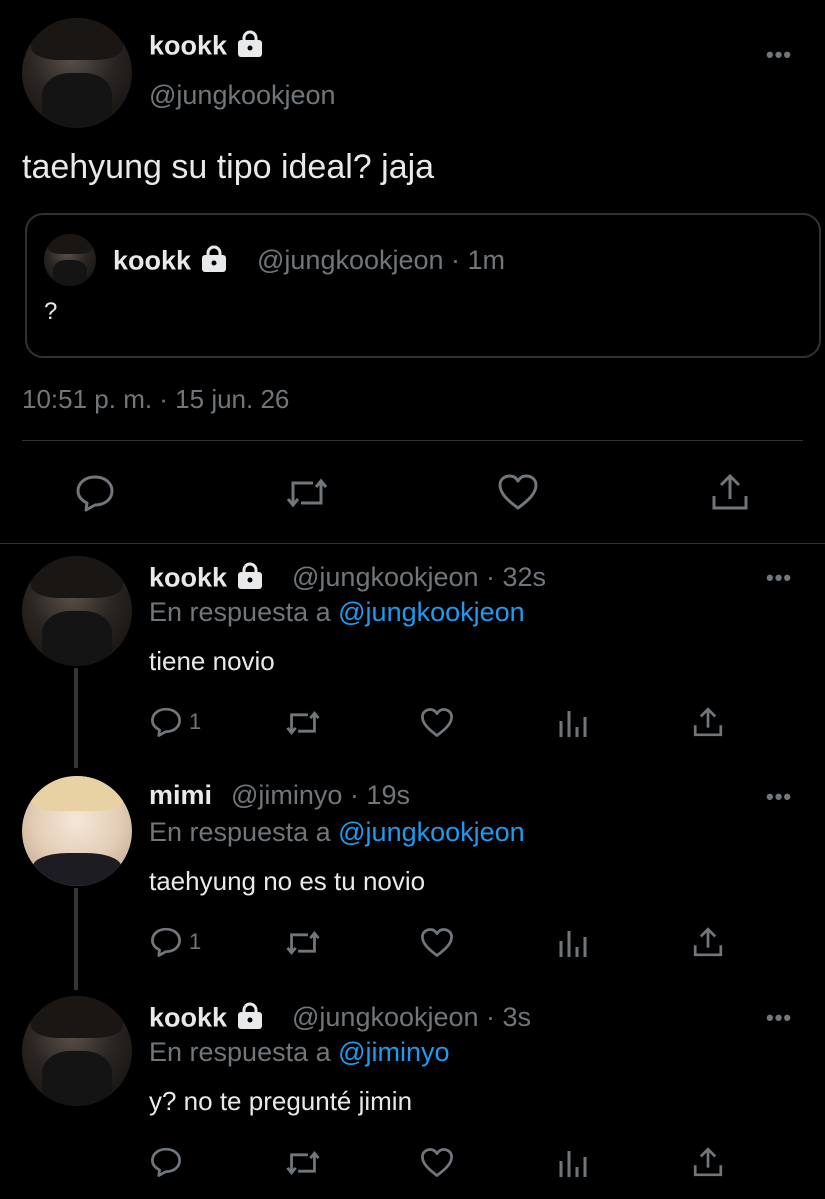  What do you see at coordinates (242, 95) in the screenshot?
I see `author-handle: @jungkookjeon` at bounding box center [242, 95].